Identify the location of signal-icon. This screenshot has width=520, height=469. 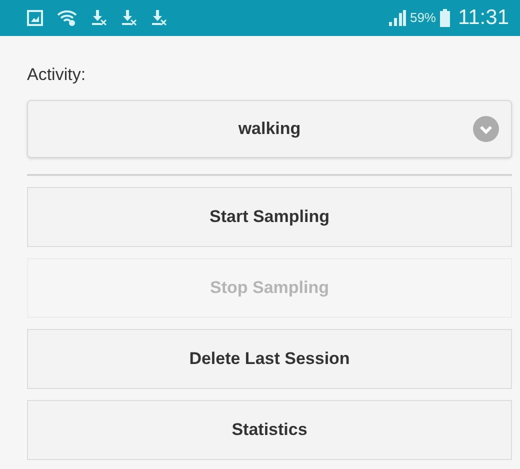
(397, 18).